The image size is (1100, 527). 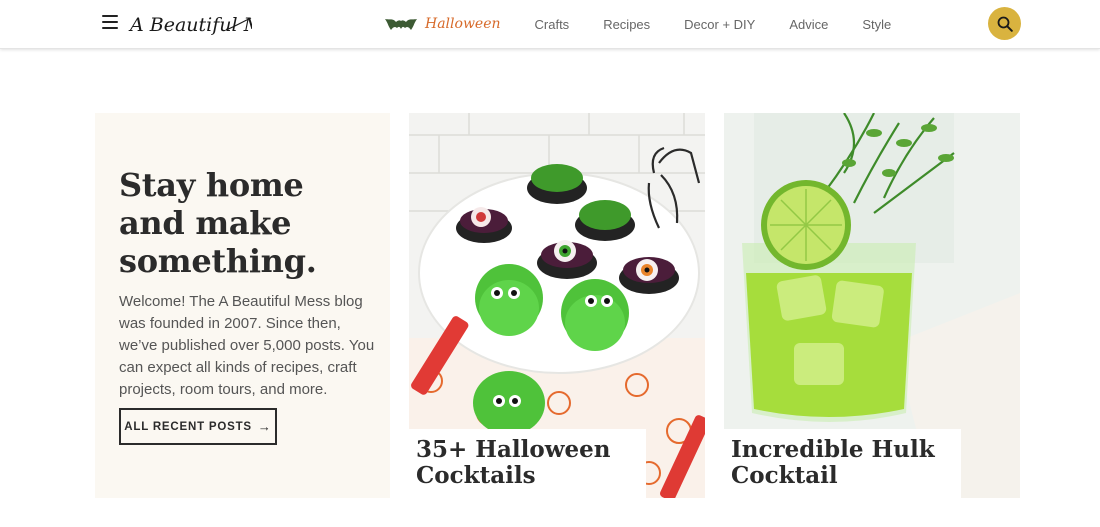 What do you see at coordinates (401, 24) in the screenshot?
I see `bat-icon` at bounding box center [401, 24].